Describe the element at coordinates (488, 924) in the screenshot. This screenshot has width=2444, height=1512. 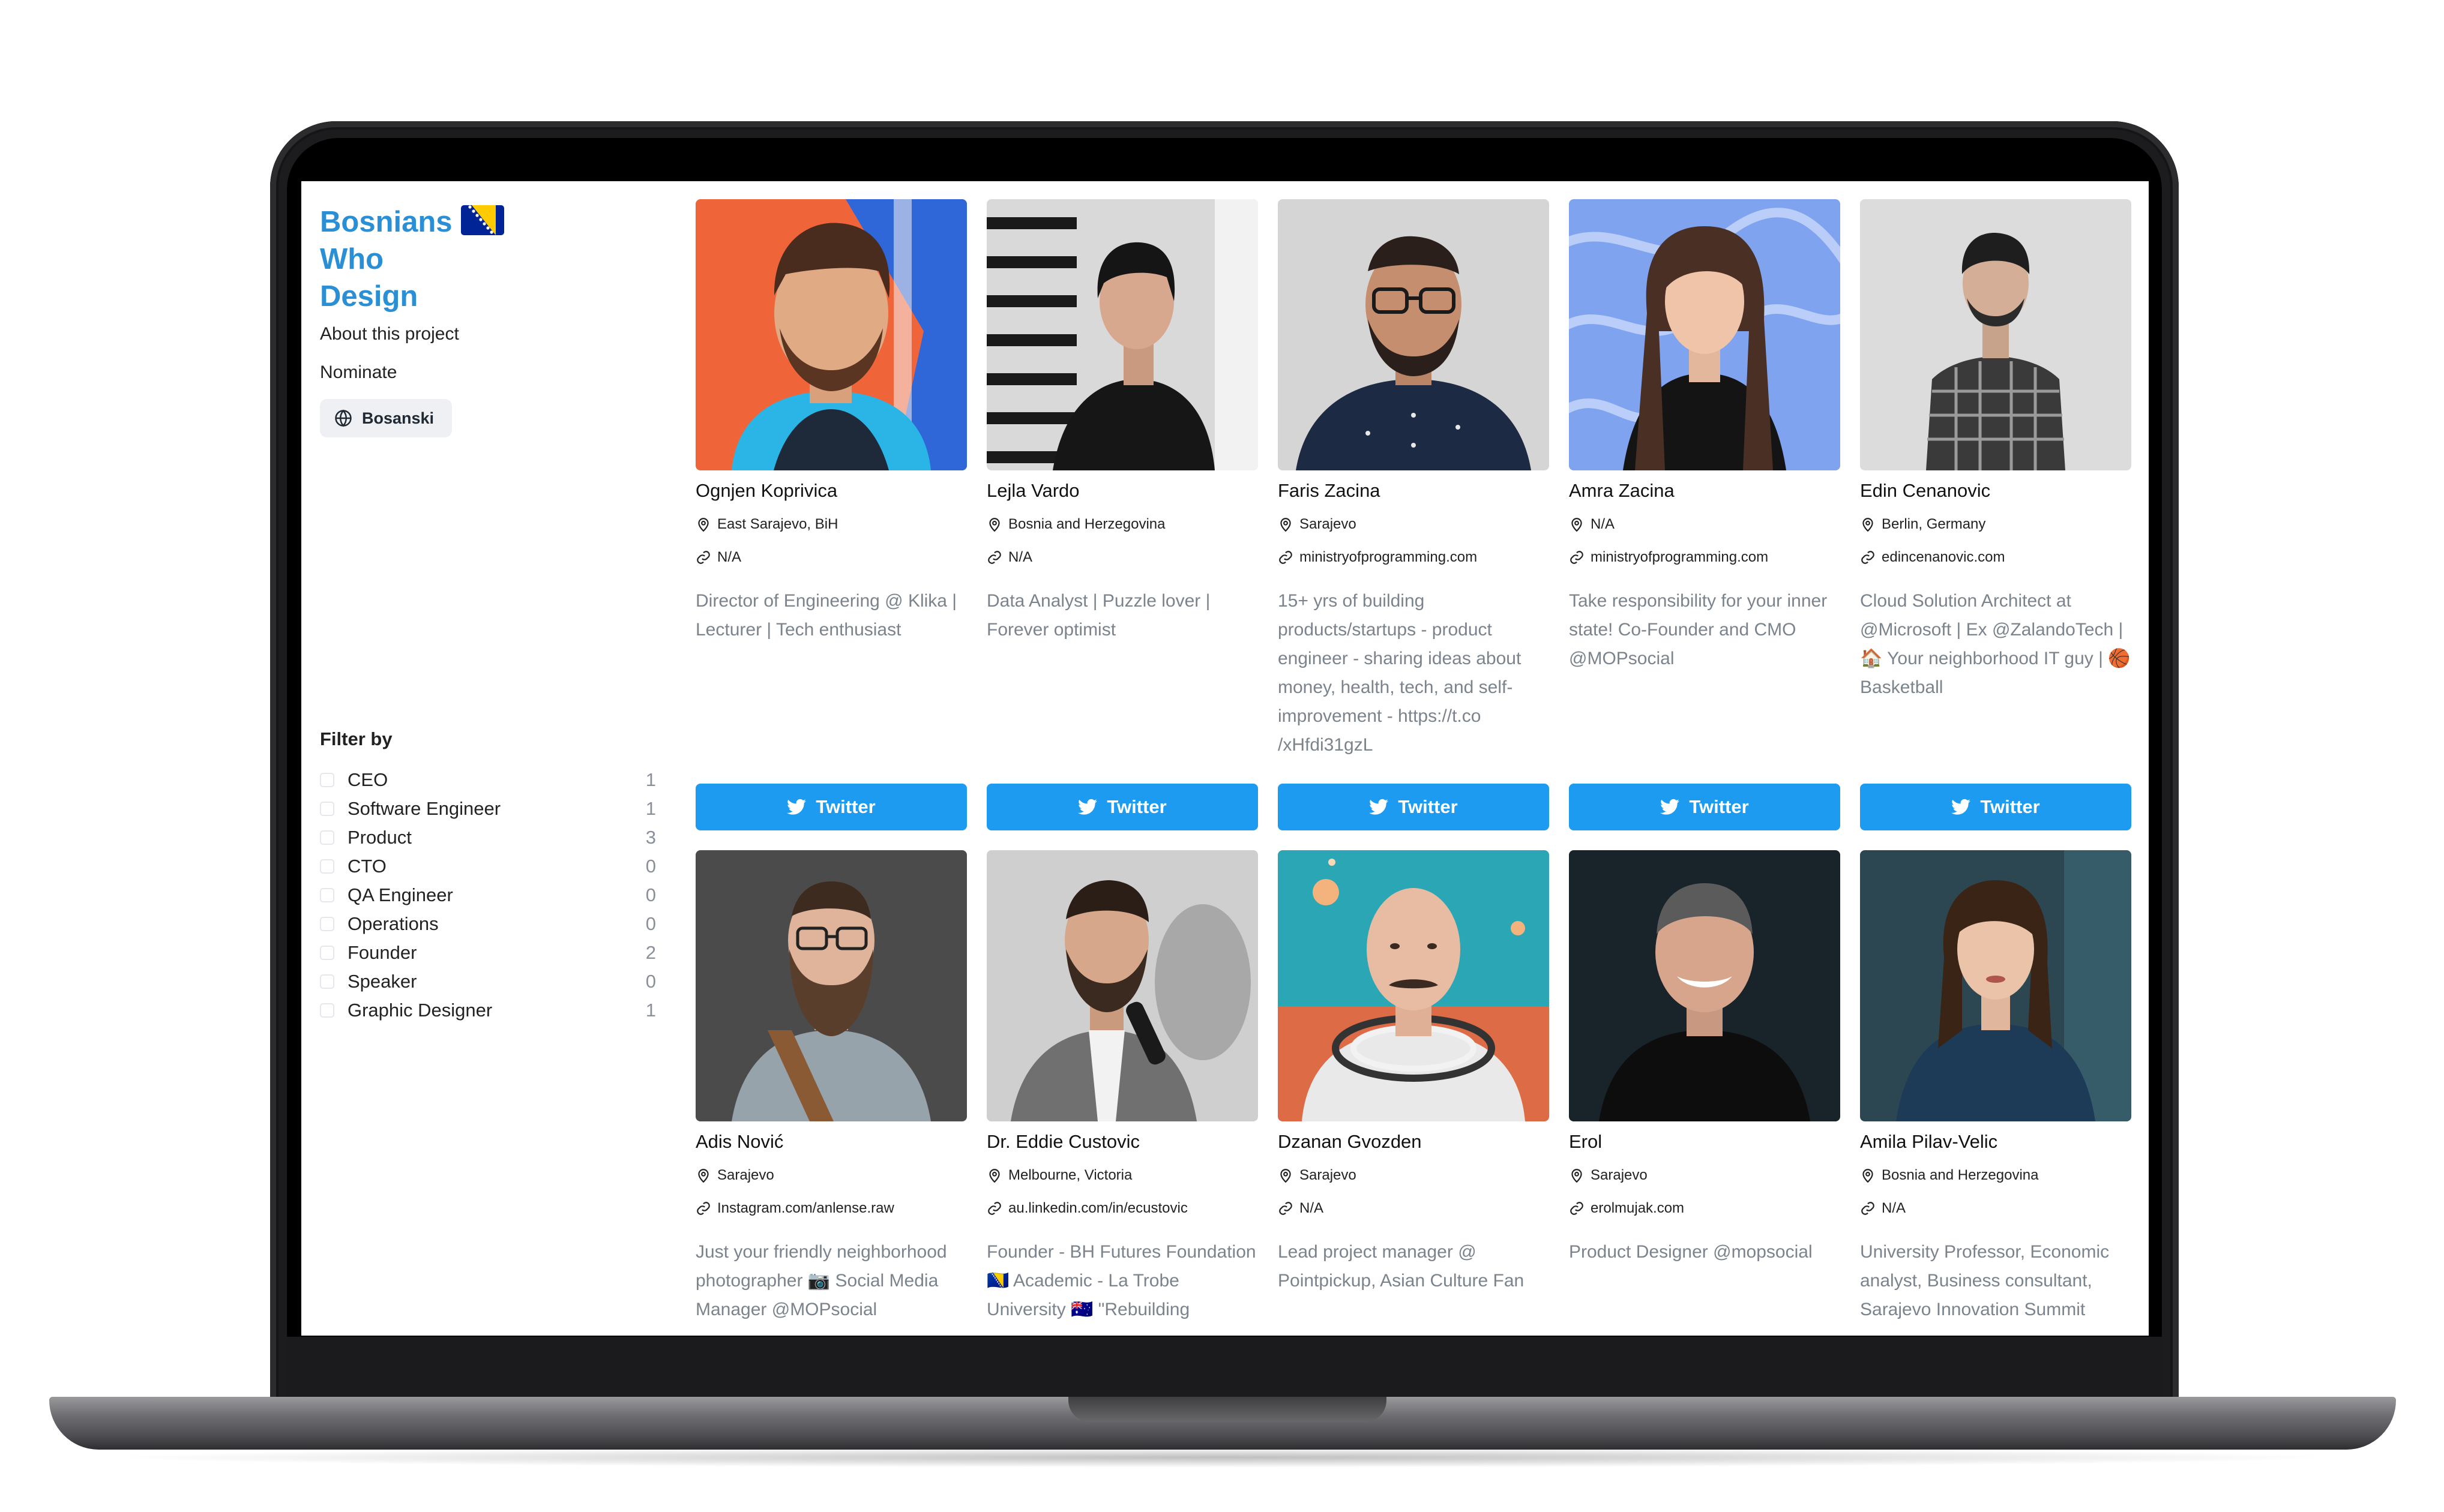
I see `filter-operations: Operations 0` at that location.